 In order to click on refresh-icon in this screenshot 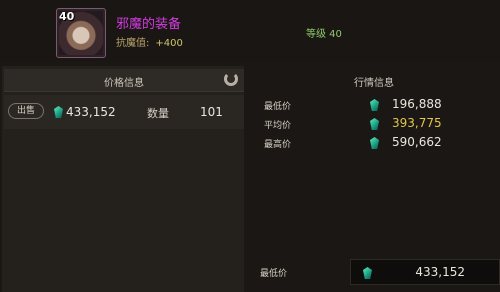, I will do `click(231, 79)`.